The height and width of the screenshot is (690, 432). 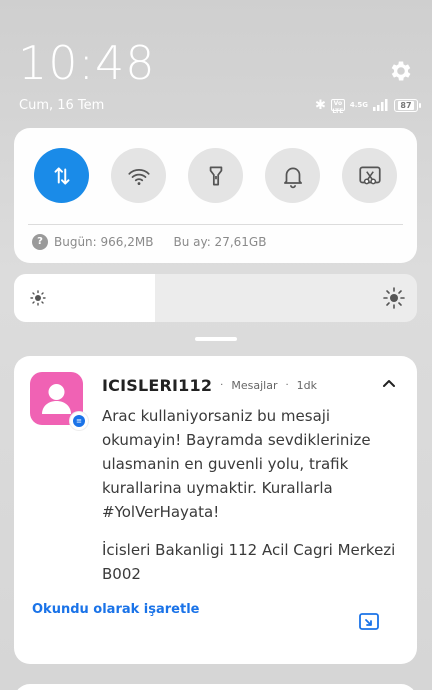 What do you see at coordinates (380, 105) in the screenshot?
I see `signal-icon` at bounding box center [380, 105].